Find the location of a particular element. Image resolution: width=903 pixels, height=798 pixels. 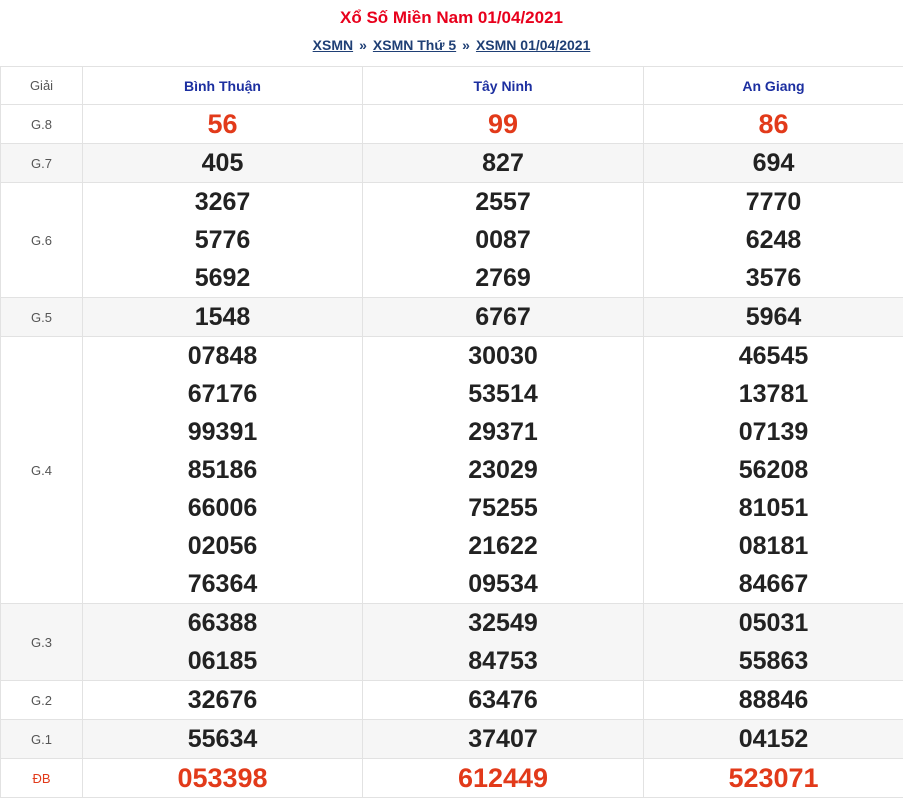

result-cell-an-giang: 04152 is located at coordinates (773, 739).